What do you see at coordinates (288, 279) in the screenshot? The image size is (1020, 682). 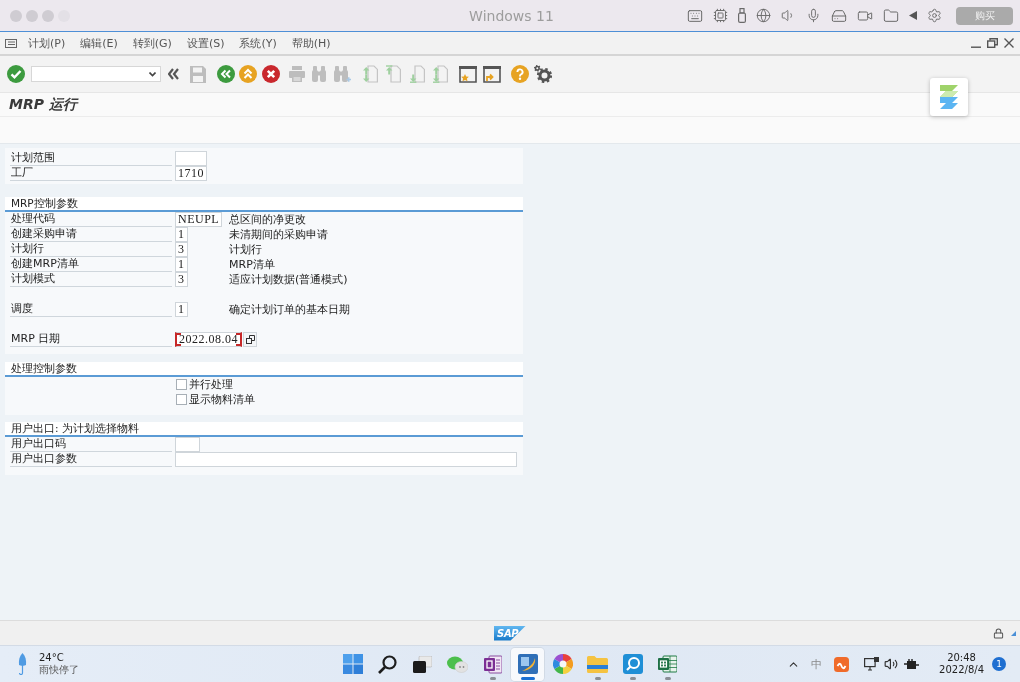 I see `field-description: 适应计划数据(普通模式)` at bounding box center [288, 279].